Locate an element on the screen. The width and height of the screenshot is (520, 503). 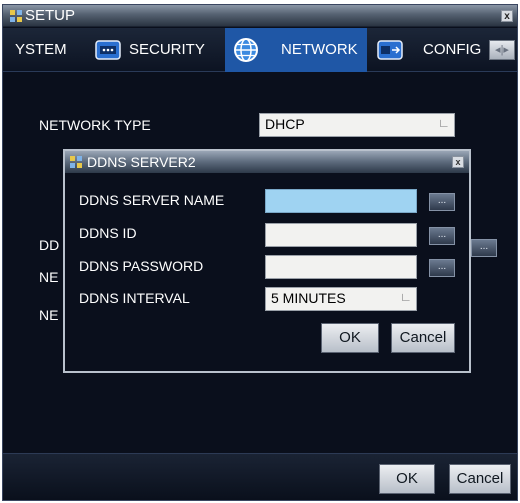
tab-label: YSTEM is located at coordinates (41, 49).